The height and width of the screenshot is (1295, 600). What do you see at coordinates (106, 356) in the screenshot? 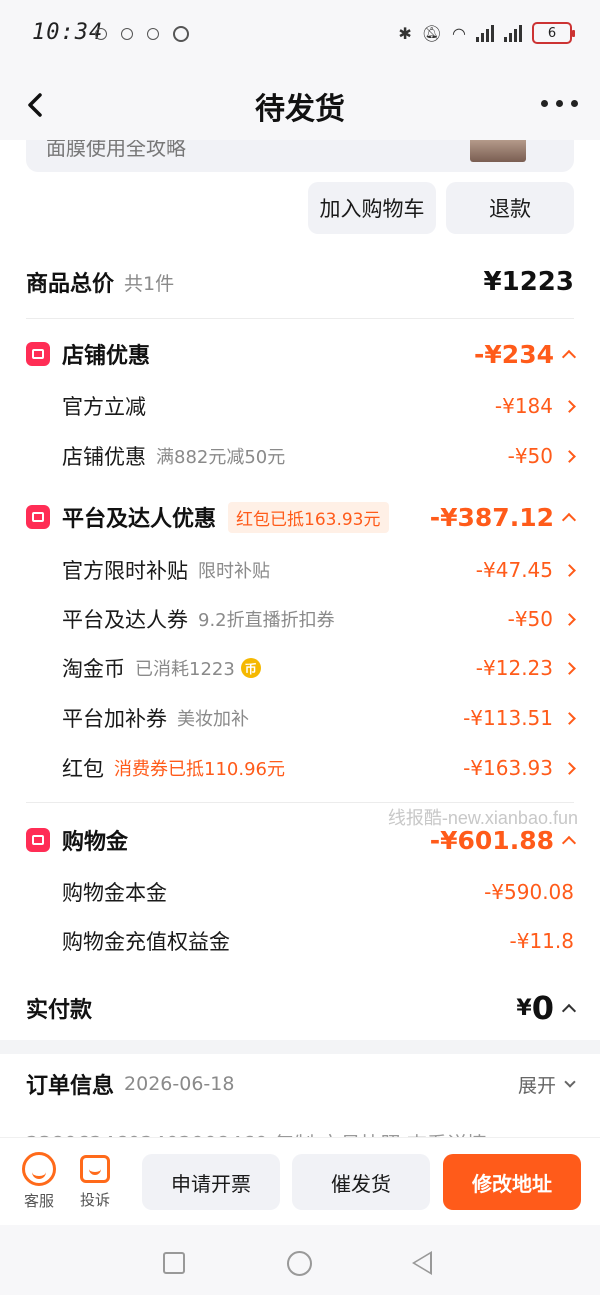
I see `shop-discount-title: 店铺优惠` at bounding box center [106, 356].